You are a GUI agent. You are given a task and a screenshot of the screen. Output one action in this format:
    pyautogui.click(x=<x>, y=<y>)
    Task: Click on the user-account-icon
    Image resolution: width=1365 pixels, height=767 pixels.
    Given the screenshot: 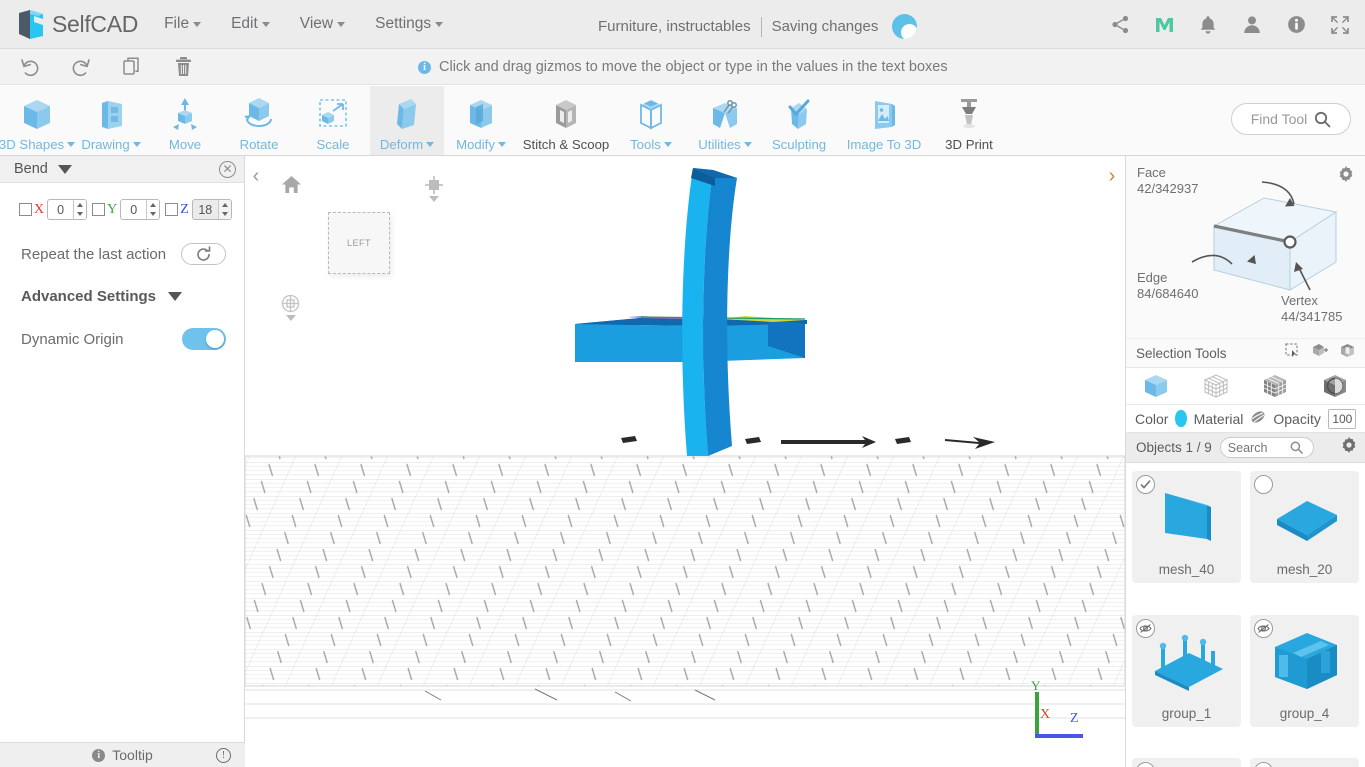 What is the action you would take?
    pyautogui.click(x=1252, y=25)
    